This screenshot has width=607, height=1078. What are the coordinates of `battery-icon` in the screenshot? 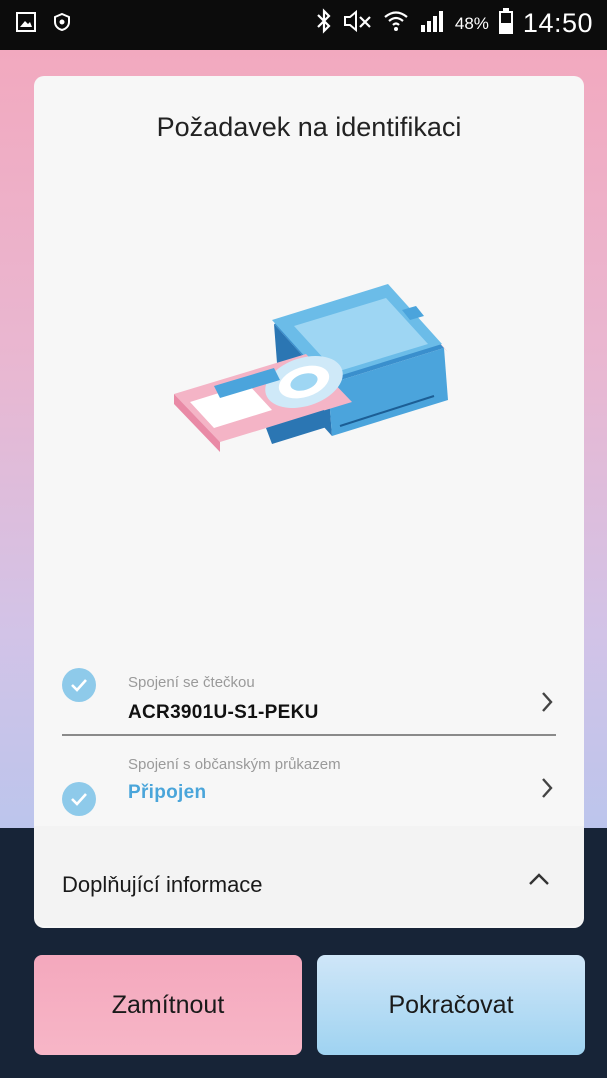 It's located at (505, 23).